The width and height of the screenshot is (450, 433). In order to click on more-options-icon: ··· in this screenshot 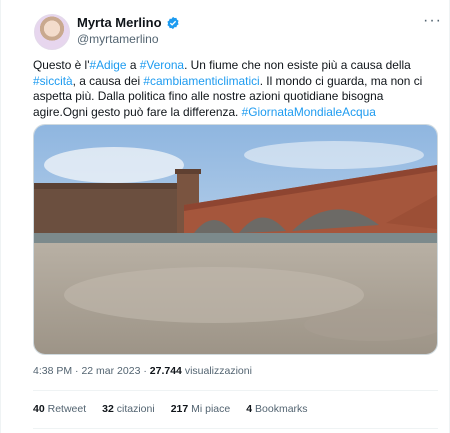, I will do `click(432, 21)`.